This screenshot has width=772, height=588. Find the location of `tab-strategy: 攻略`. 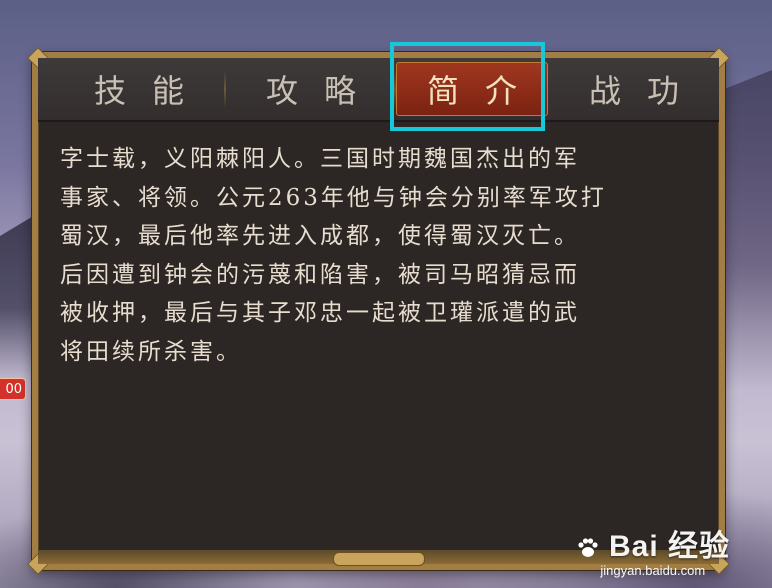

tab-strategy: 攻略 is located at coordinates (311, 89).